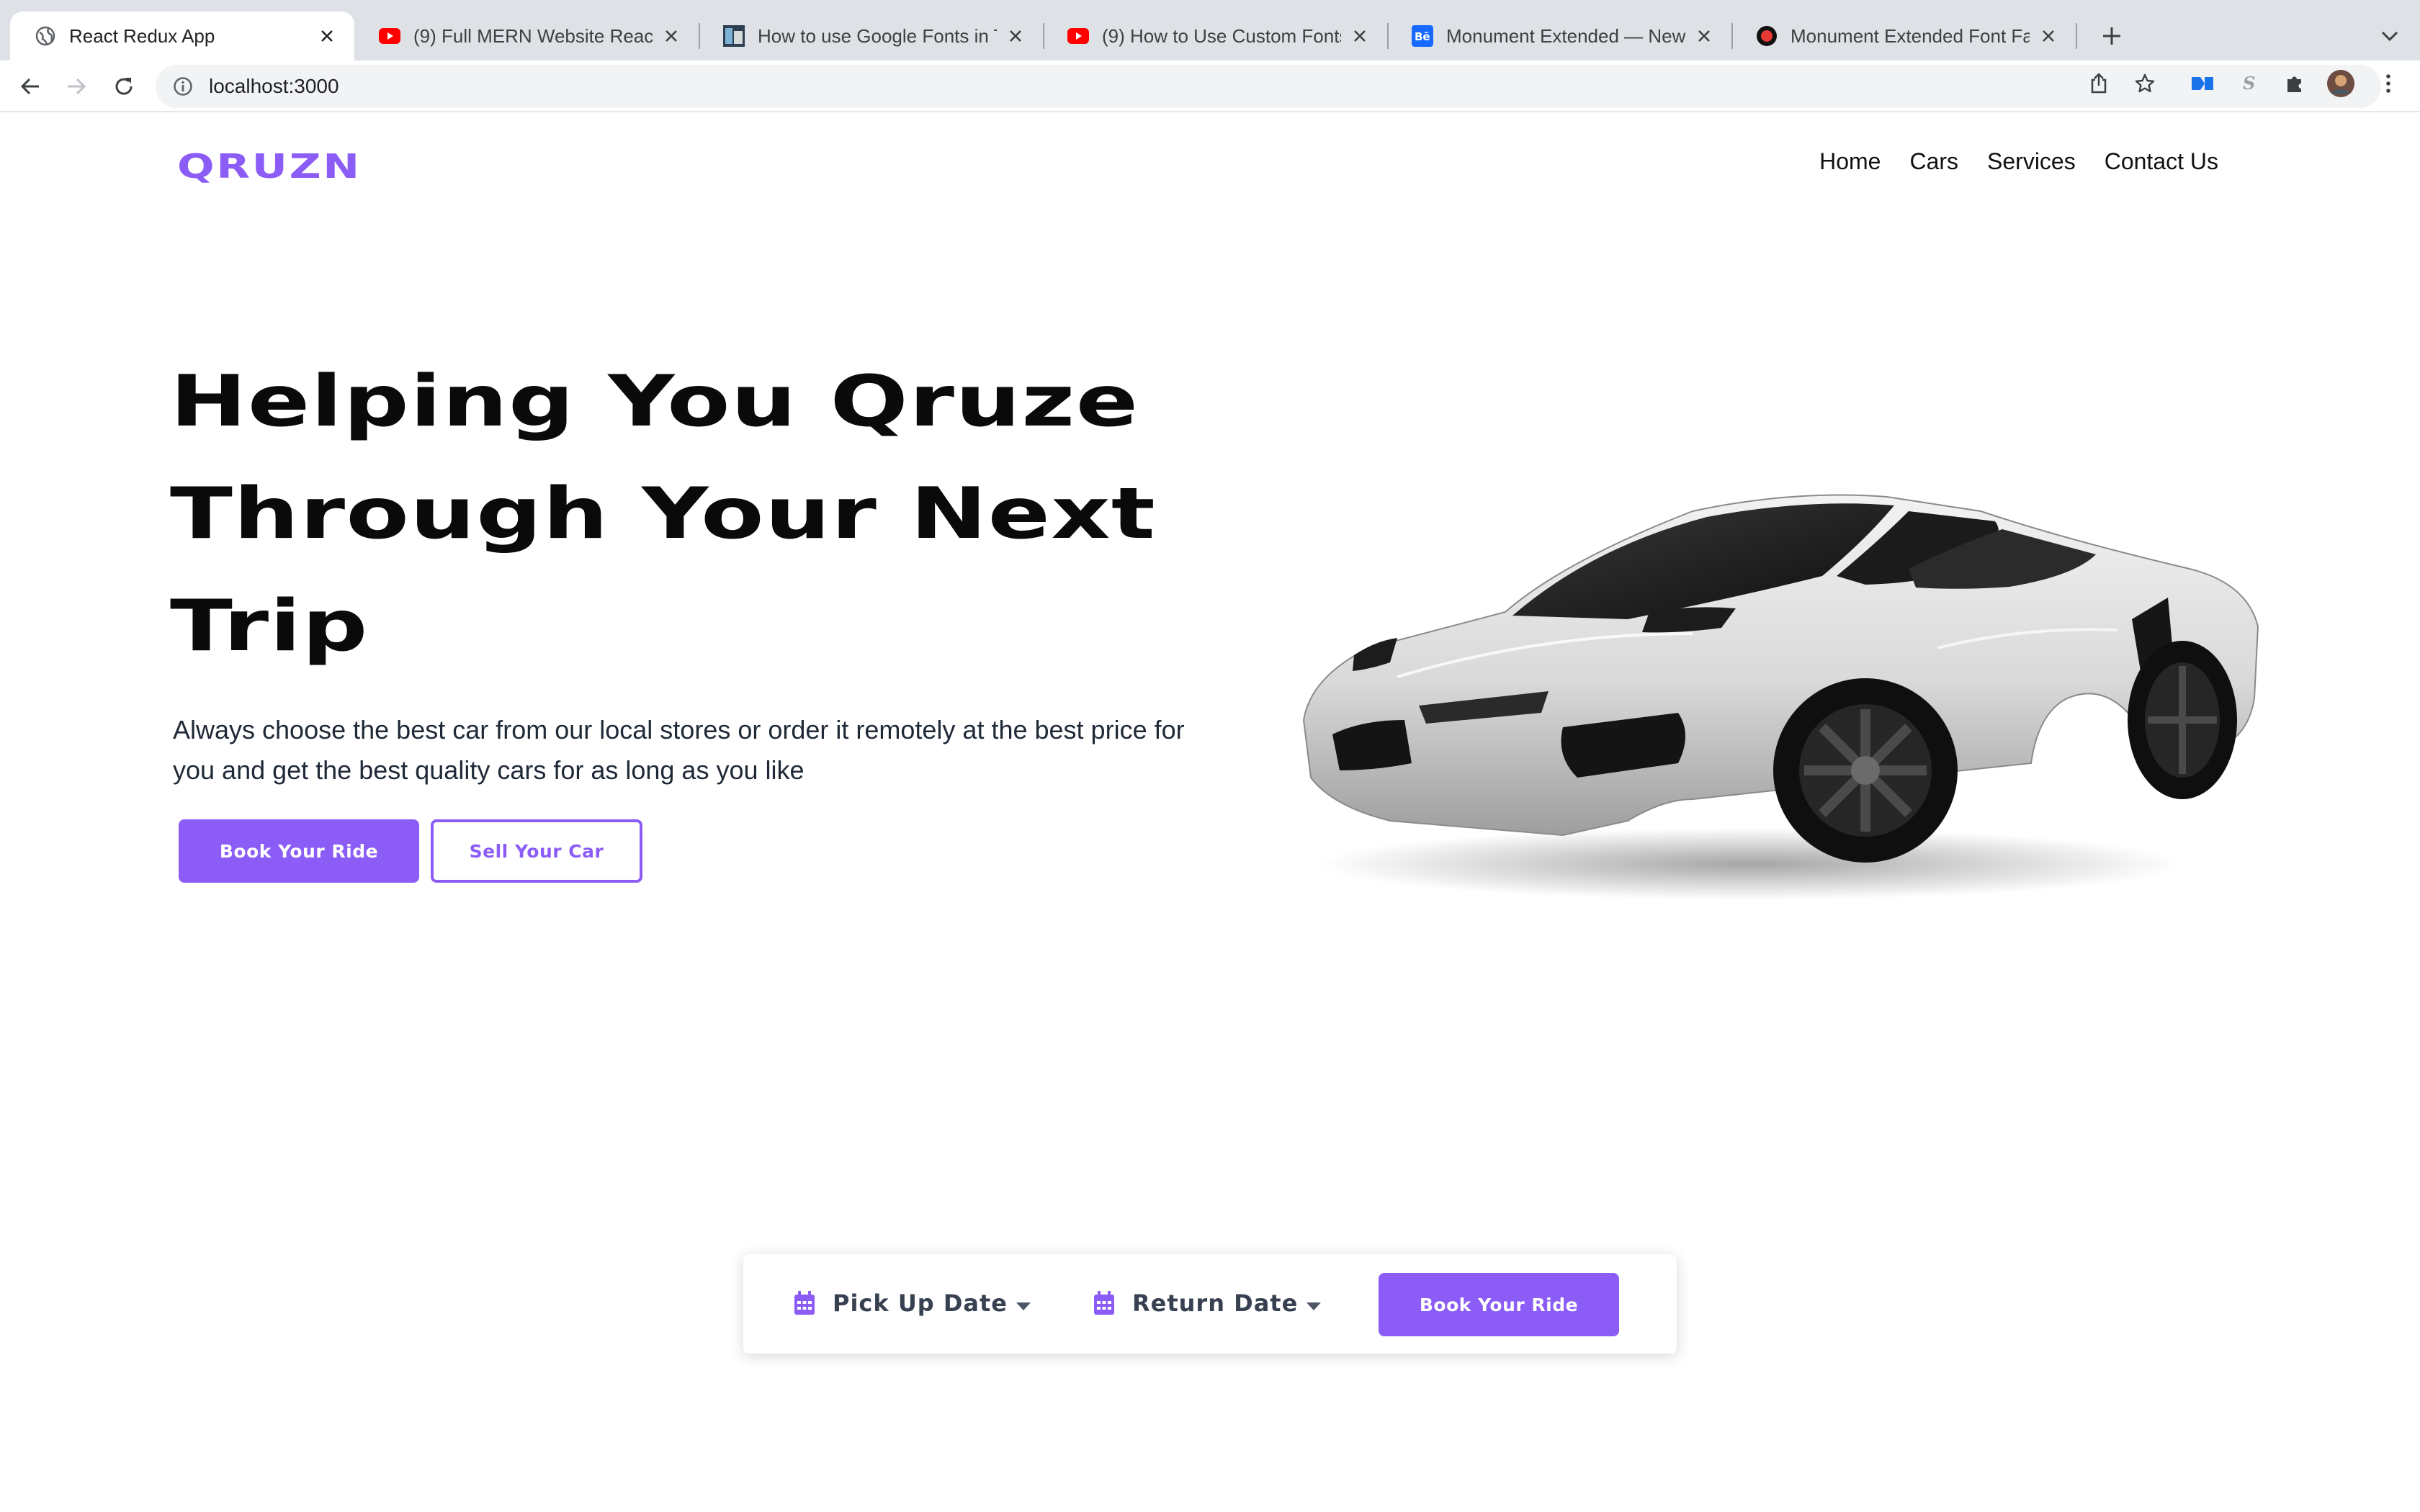 The image size is (2420, 1512). I want to click on star-icon, so click(2145, 83).